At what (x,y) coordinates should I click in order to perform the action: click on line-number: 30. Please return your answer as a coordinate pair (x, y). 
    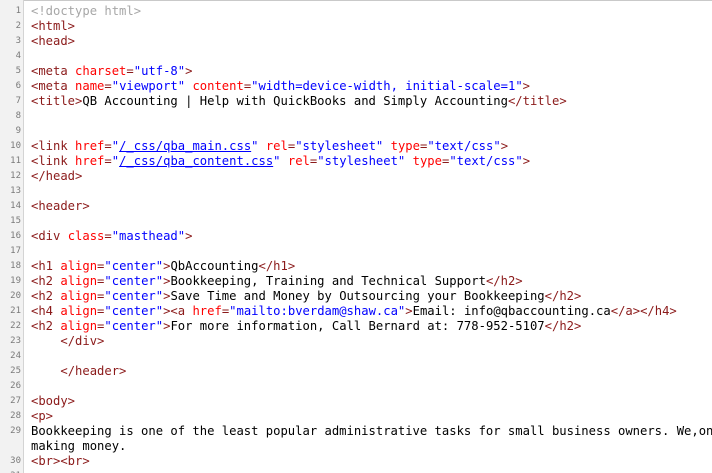
    Looking at the image, I should click on (15, 461).